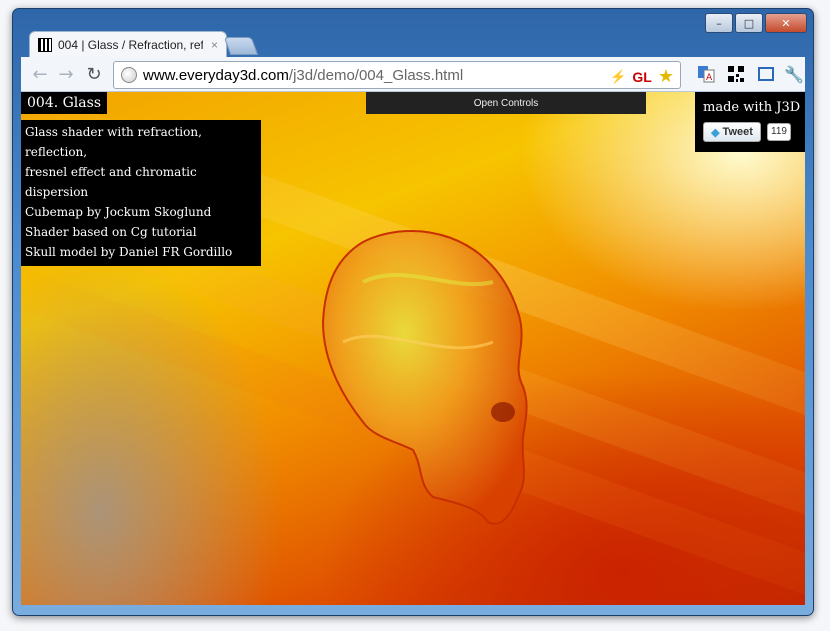 The width and height of the screenshot is (830, 631). I want to click on open-controls-button: Open Controls, so click(506, 103).